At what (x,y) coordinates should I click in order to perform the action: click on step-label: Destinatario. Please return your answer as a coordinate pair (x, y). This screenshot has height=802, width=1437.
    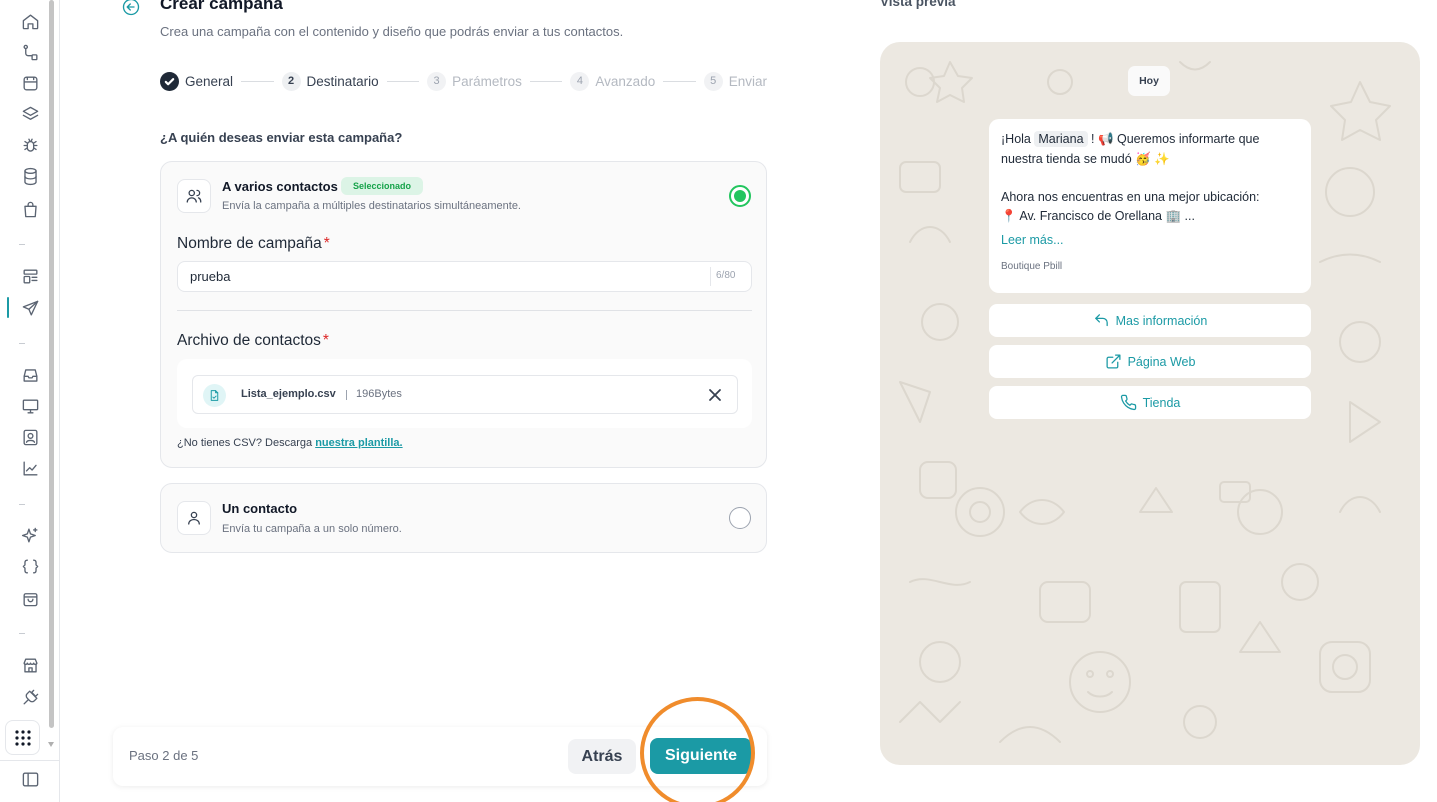
    Looking at the image, I should click on (342, 81).